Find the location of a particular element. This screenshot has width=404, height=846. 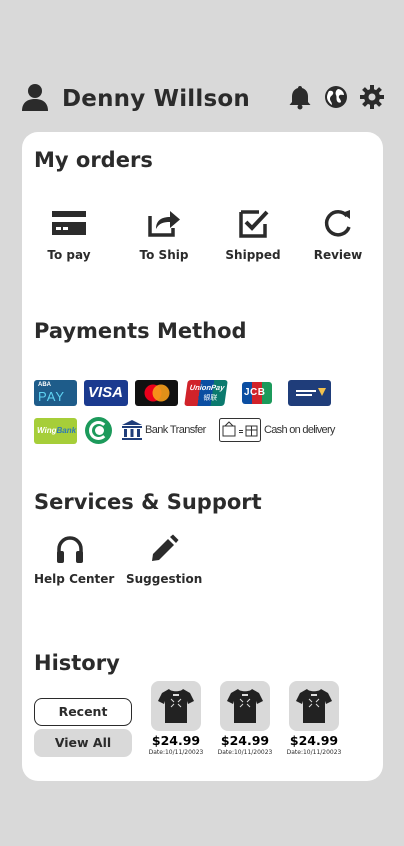

payment-acleda is located at coordinates (309, 393).